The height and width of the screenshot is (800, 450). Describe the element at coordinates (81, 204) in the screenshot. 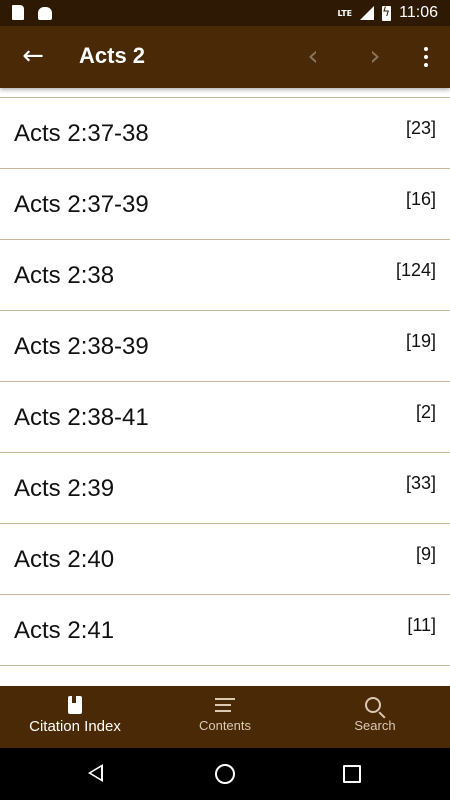

I see `citation-reference: Acts 2:37-39` at that location.